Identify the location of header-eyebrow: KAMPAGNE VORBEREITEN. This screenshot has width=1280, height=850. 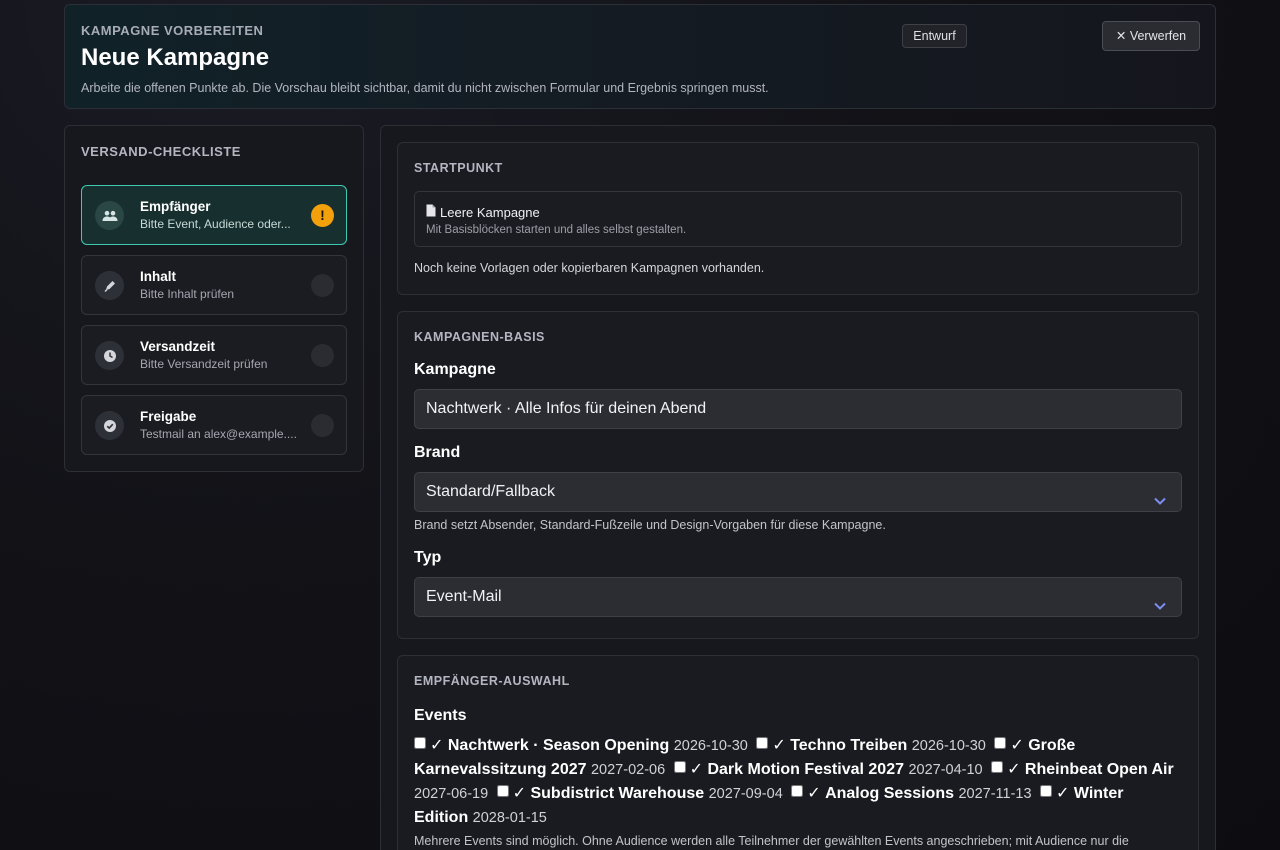
(172, 30).